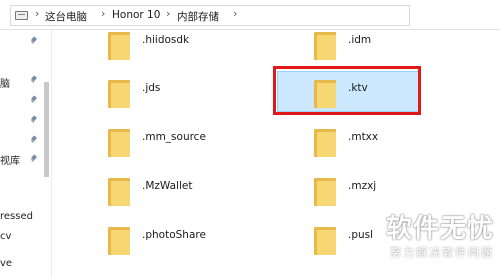  What do you see at coordinates (360, 40) in the screenshot?
I see `folder-name: .idm` at bounding box center [360, 40].